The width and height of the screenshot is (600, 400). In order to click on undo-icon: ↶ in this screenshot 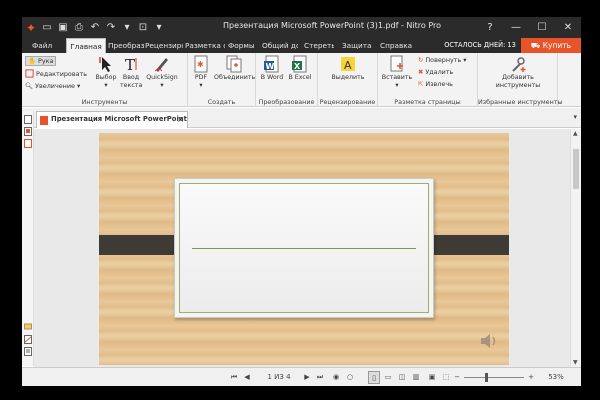, I will do `click(95, 28)`.